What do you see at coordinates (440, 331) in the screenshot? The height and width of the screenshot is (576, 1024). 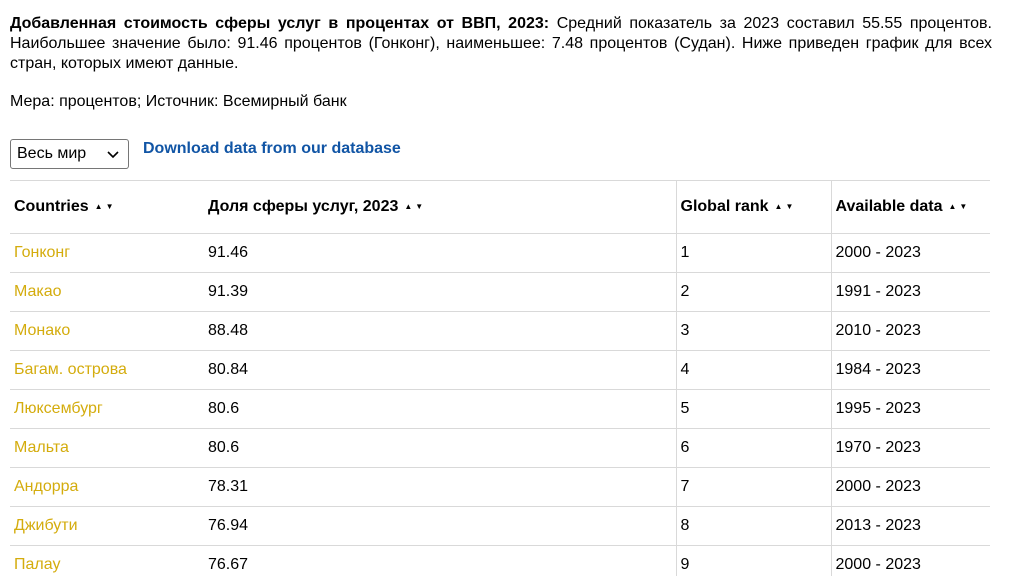 I see `value-cell: 88.48` at bounding box center [440, 331].